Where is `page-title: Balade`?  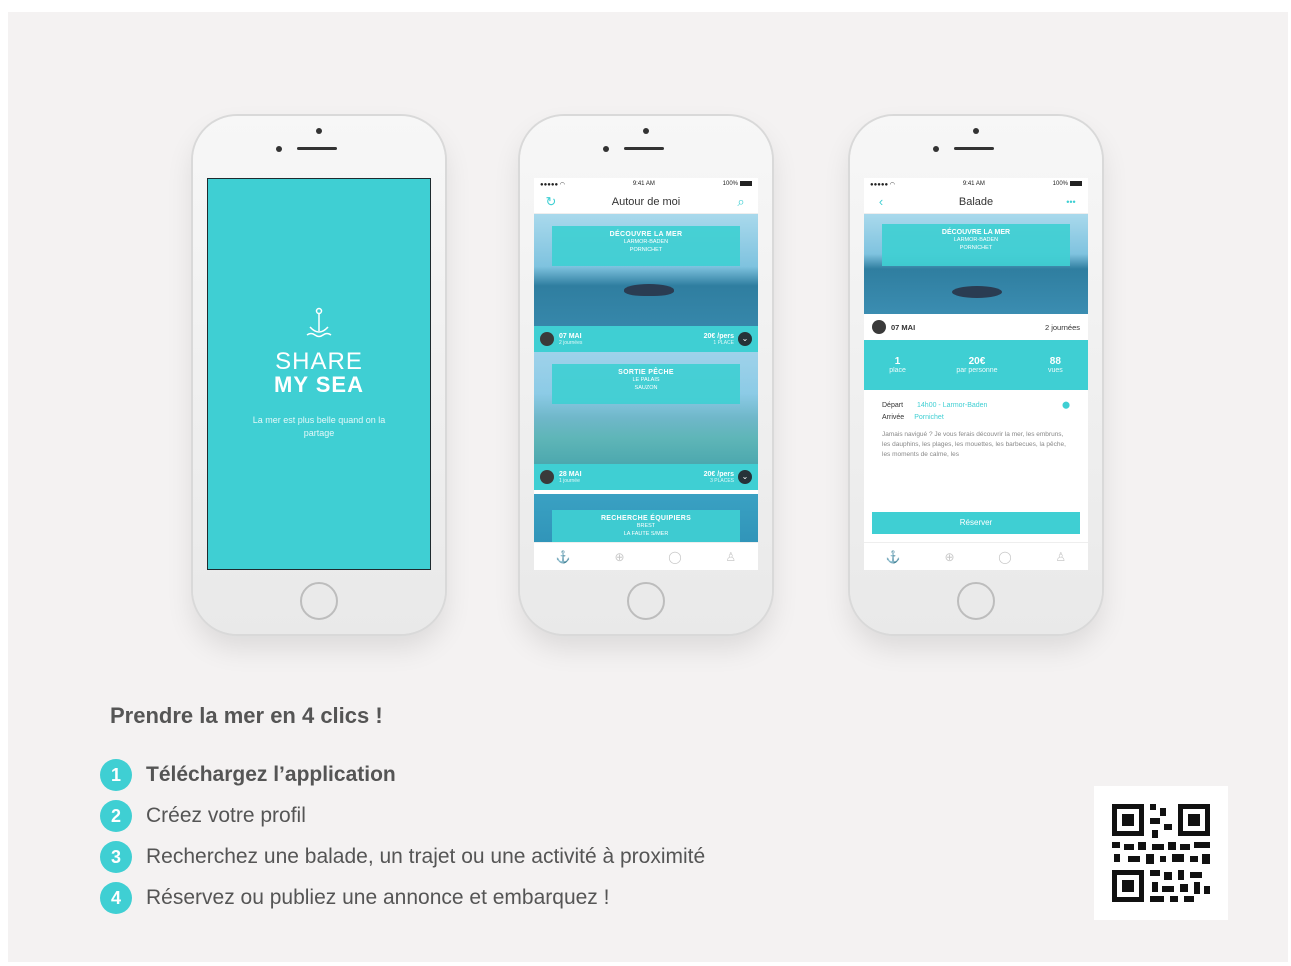 page-title: Balade is located at coordinates (976, 201).